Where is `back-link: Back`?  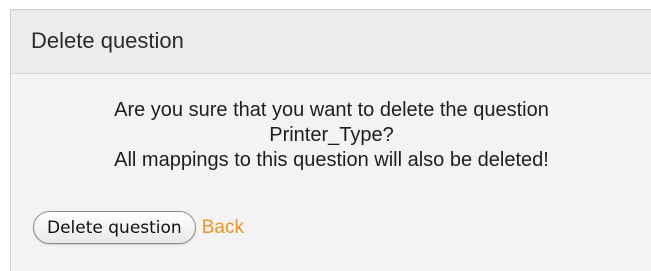 back-link: Back is located at coordinates (223, 228).